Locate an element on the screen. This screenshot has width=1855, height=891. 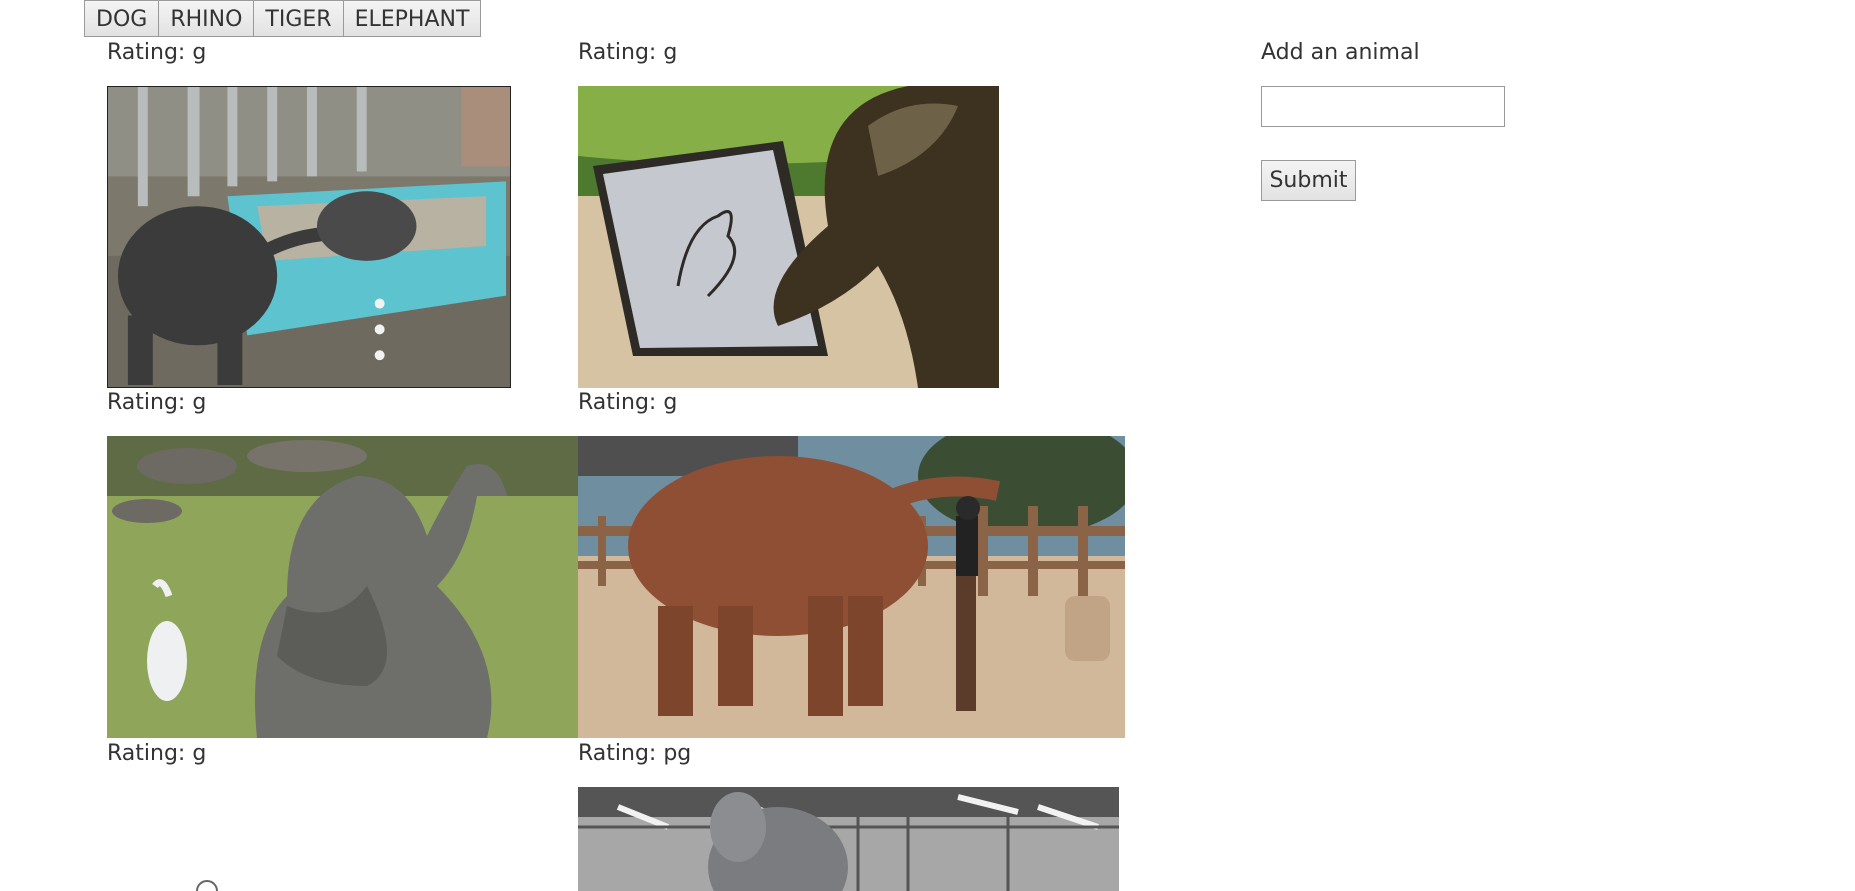
elephant-gif-egret is located at coordinates (342, 587).